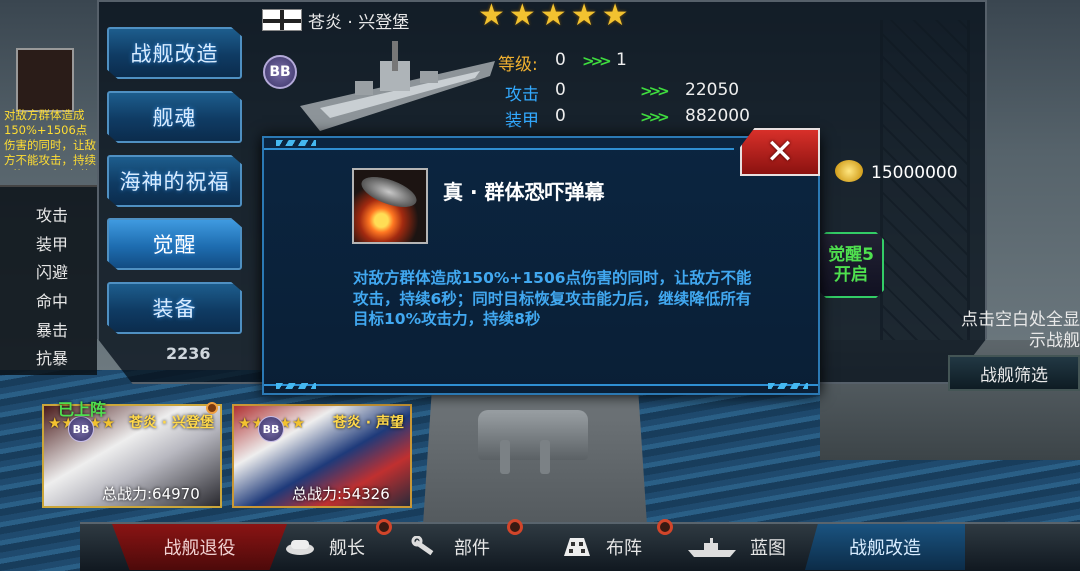  What do you see at coordinates (359, 23) in the screenshot?
I see `ship-name: 苍炎 · 兴登堡` at bounding box center [359, 23].